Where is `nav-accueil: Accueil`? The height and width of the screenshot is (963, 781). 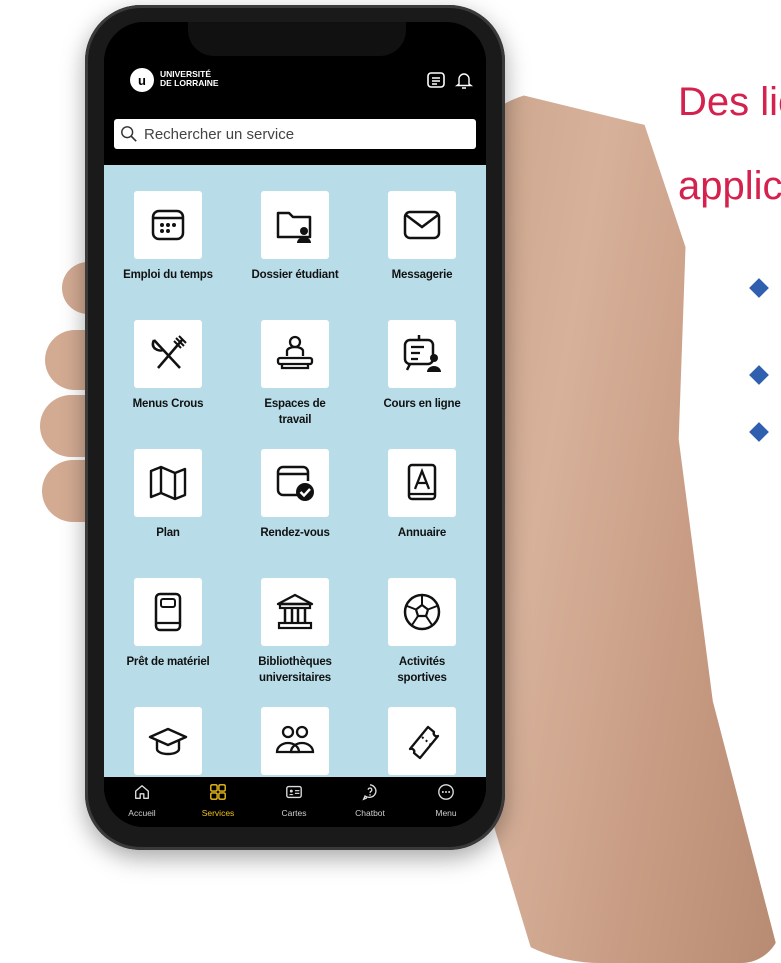
nav-accueil: Accueil is located at coordinates (142, 800).